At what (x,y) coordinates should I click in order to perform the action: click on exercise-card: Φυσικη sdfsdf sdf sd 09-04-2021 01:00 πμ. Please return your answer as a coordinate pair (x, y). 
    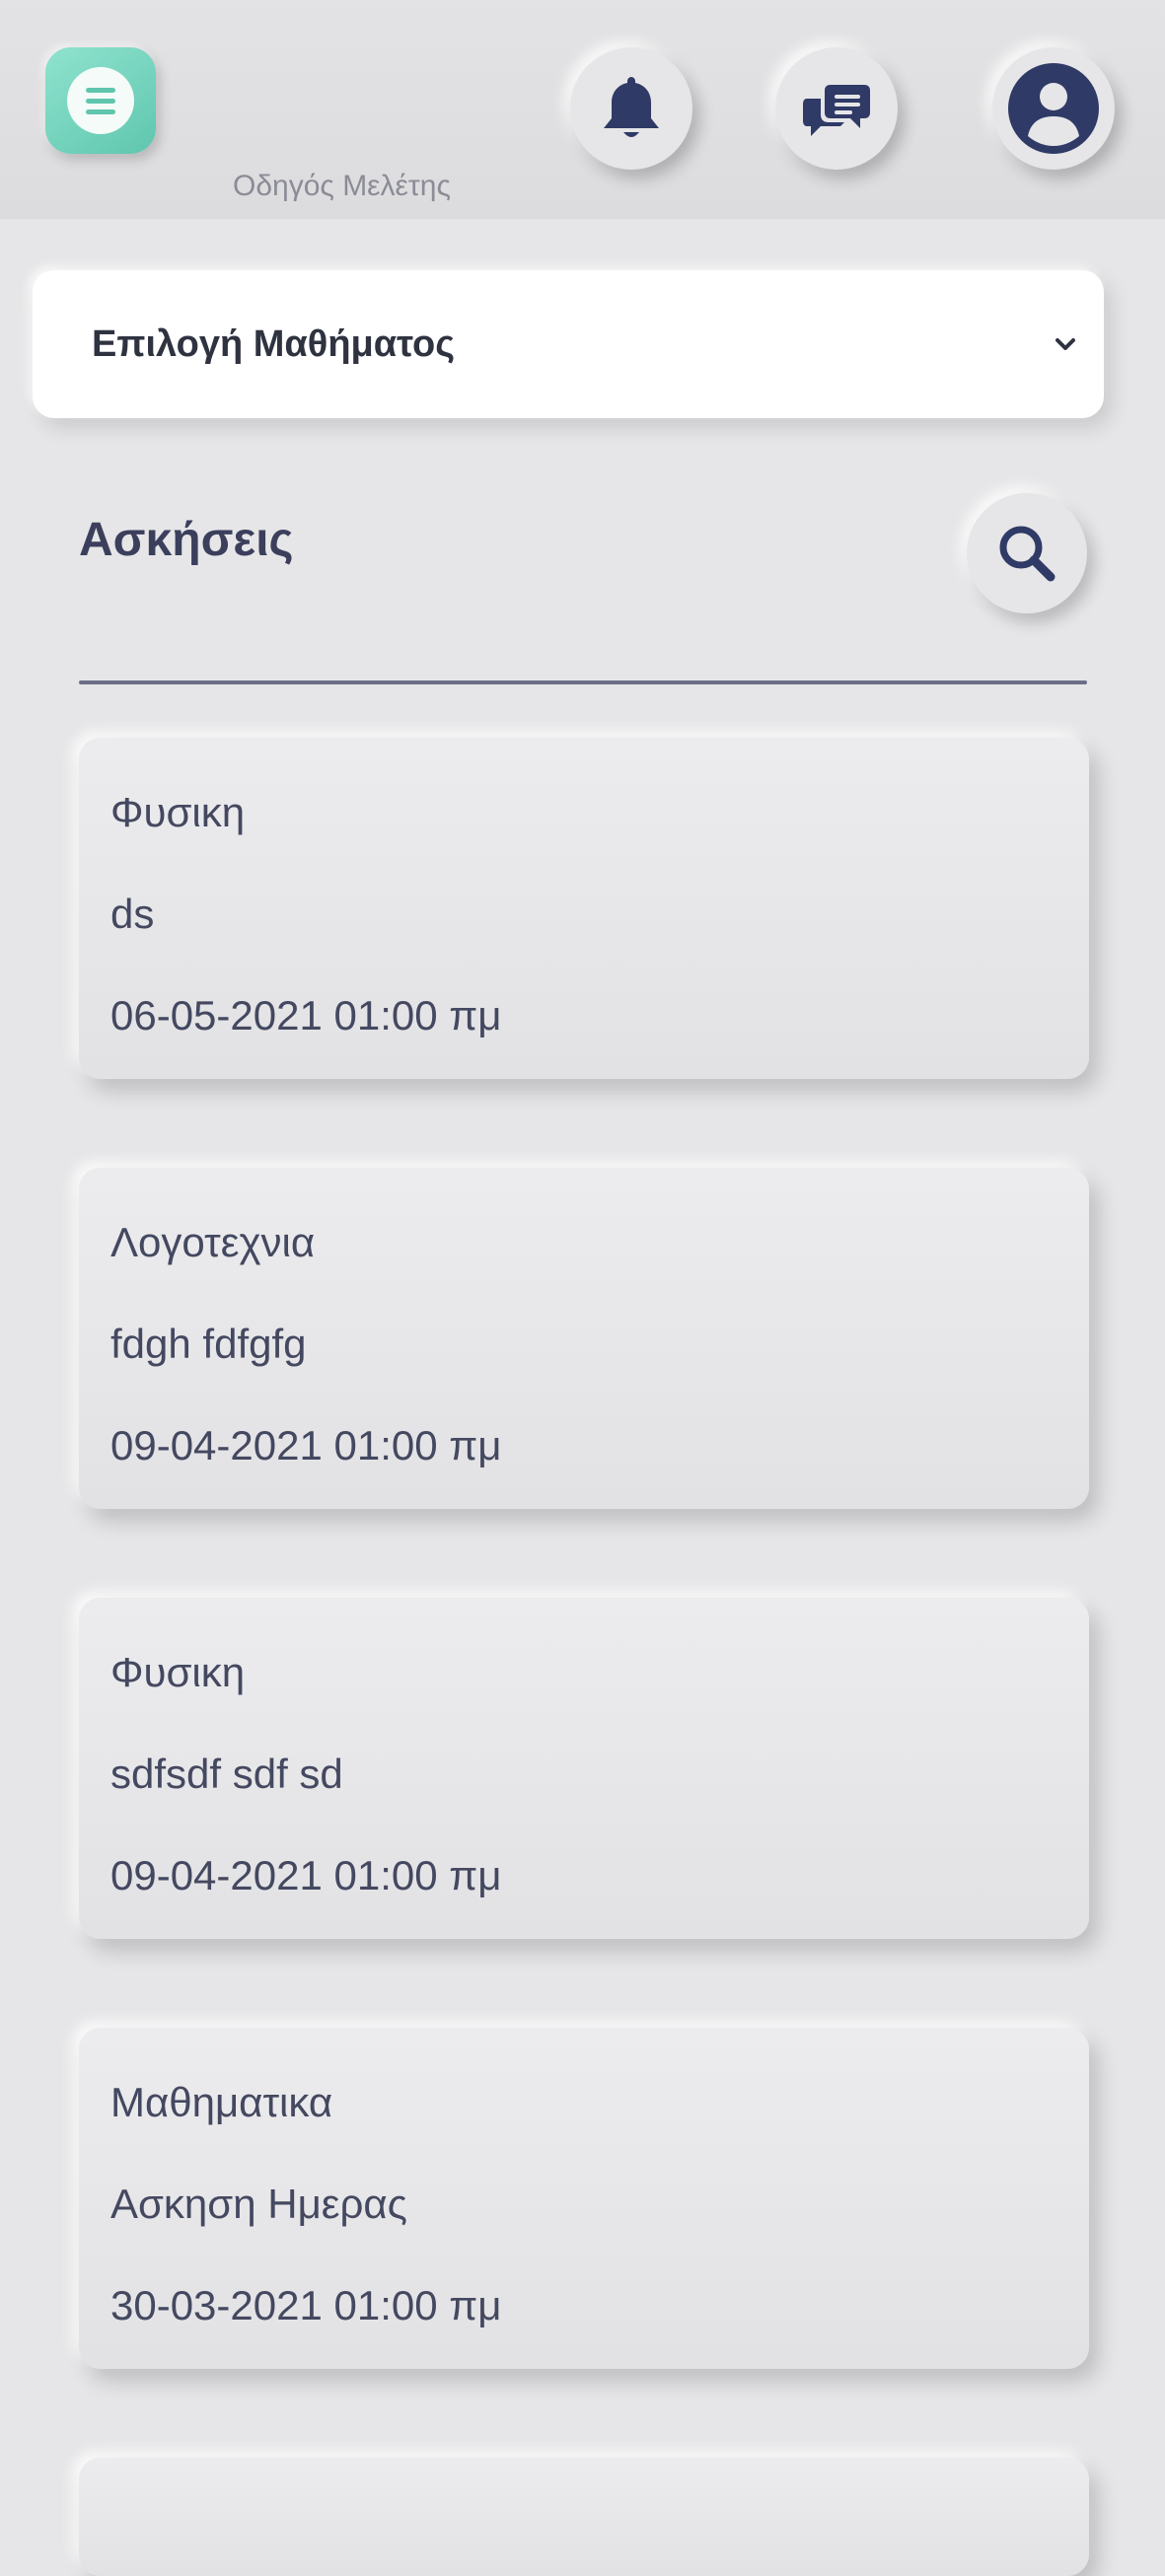
    Looking at the image, I should click on (584, 1768).